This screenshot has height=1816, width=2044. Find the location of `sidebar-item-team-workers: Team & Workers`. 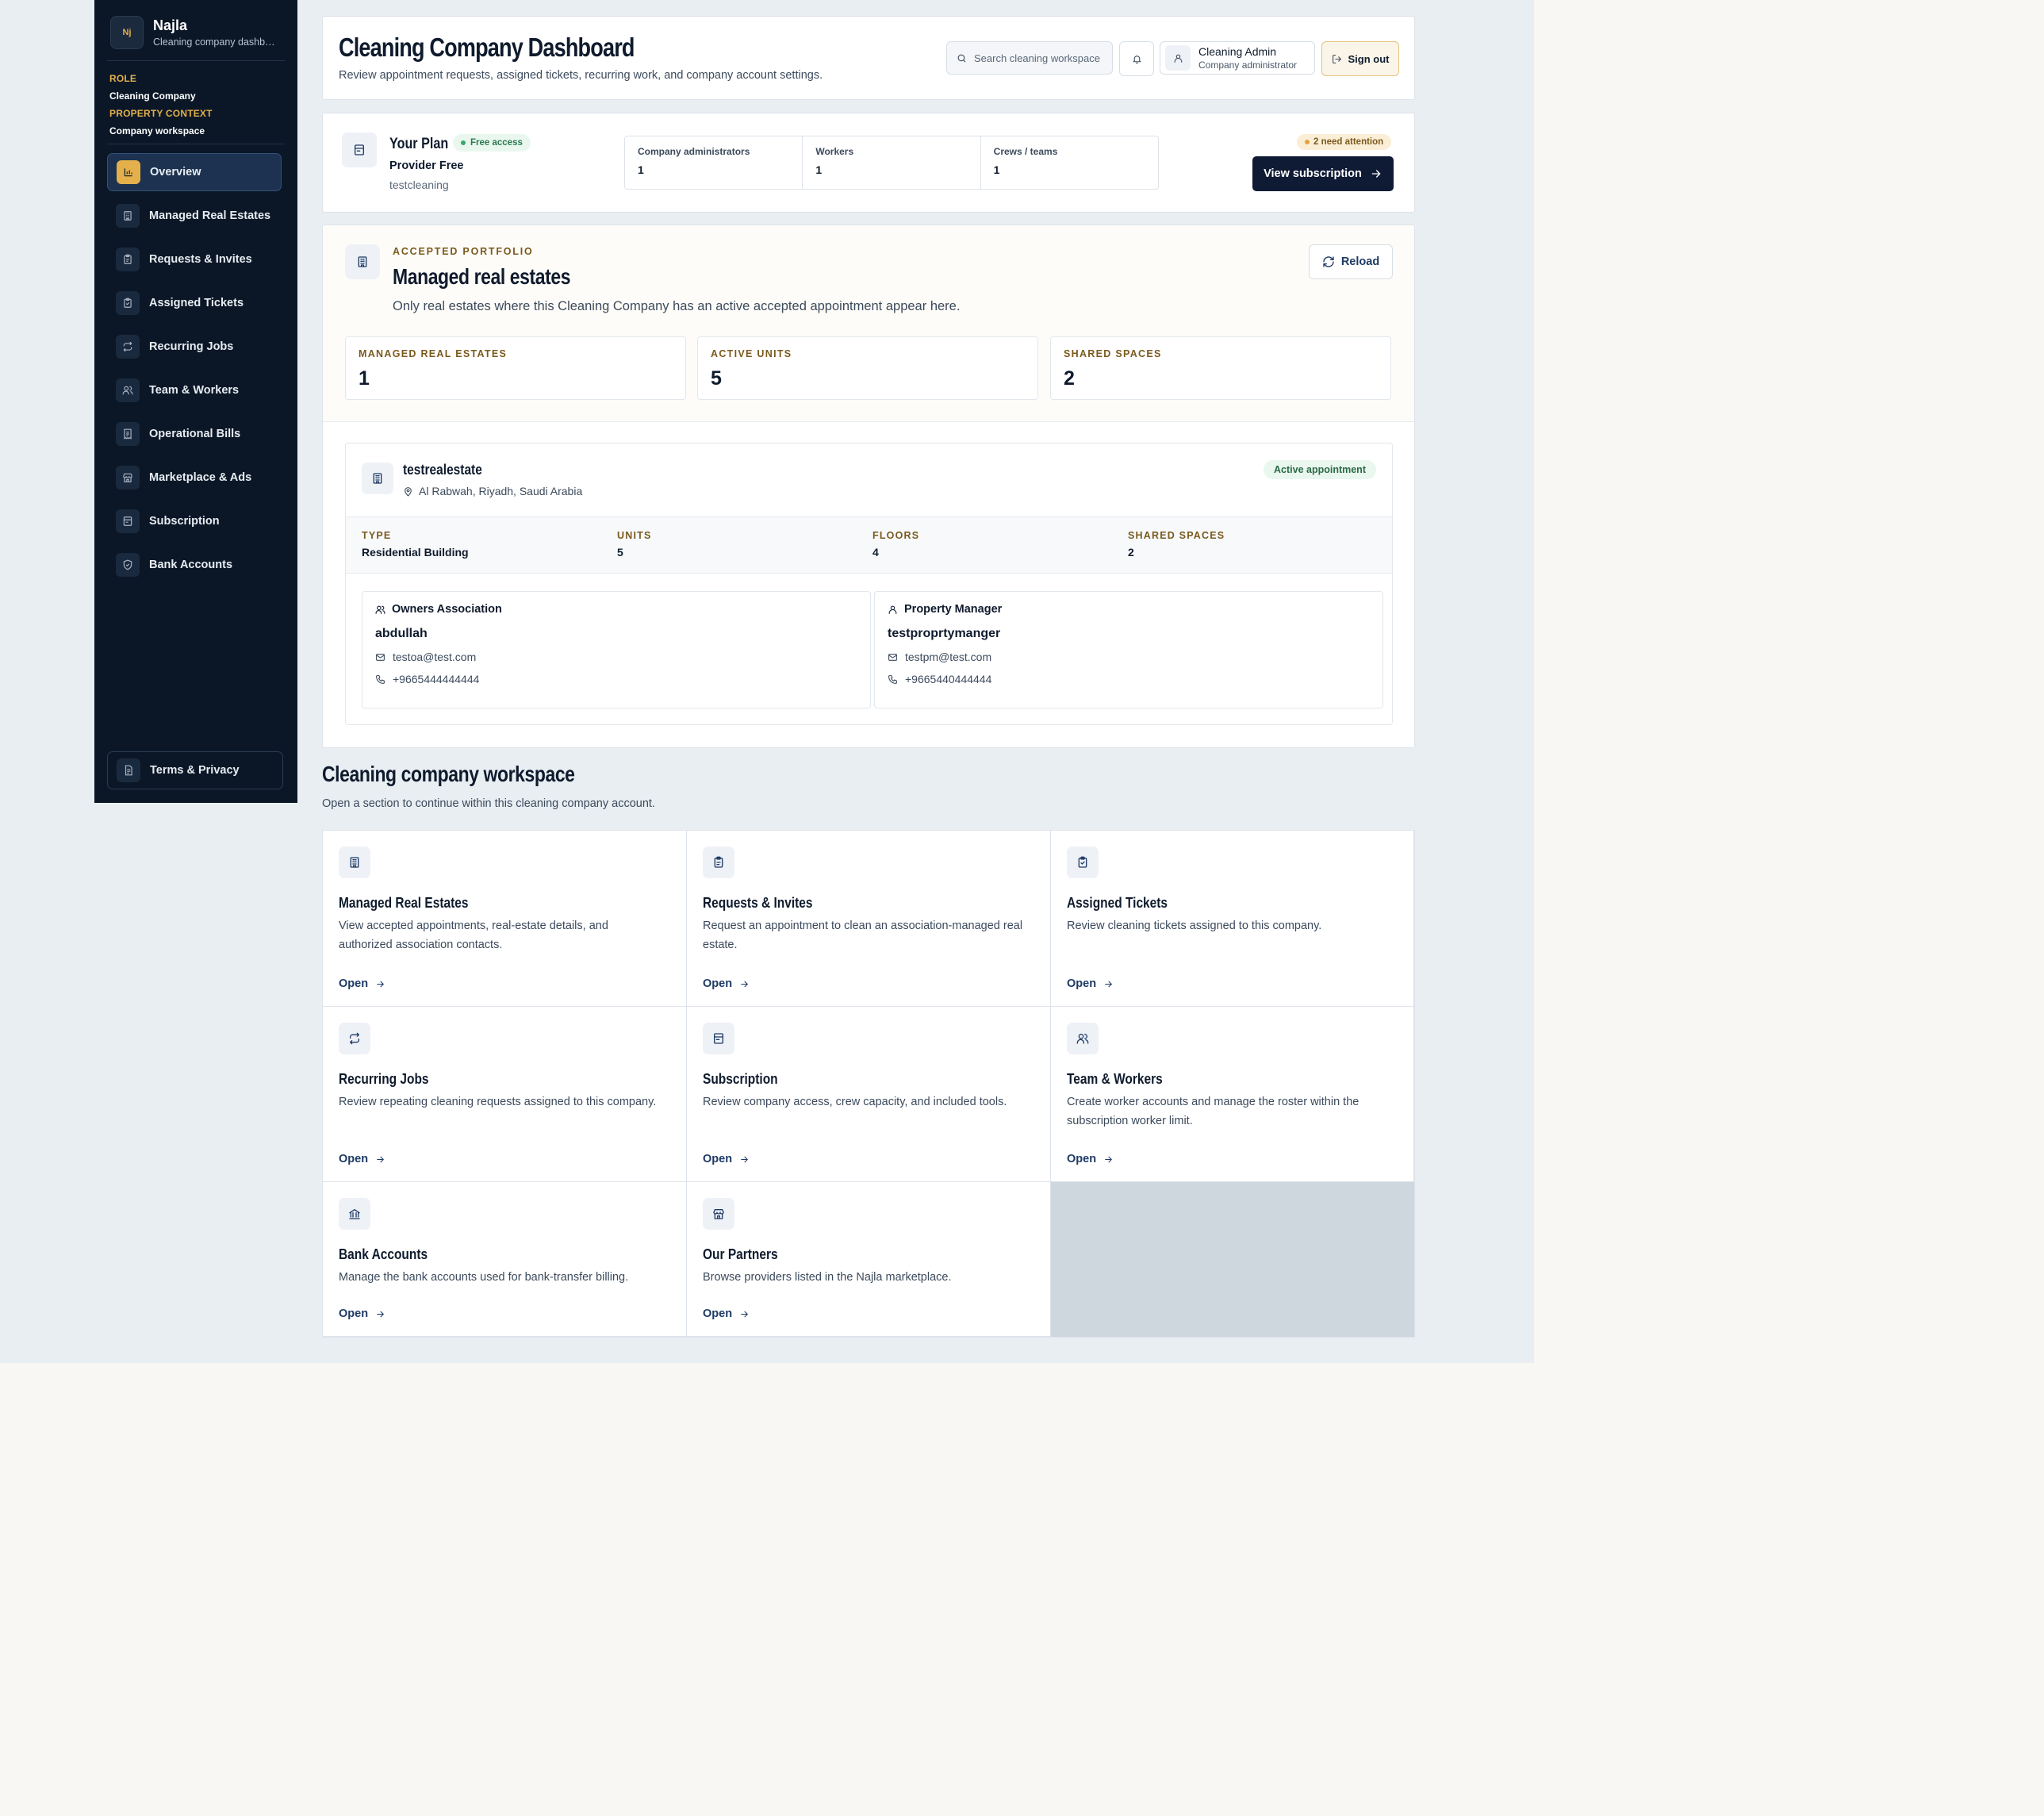

sidebar-item-team-workers: Team & Workers is located at coordinates (194, 390).